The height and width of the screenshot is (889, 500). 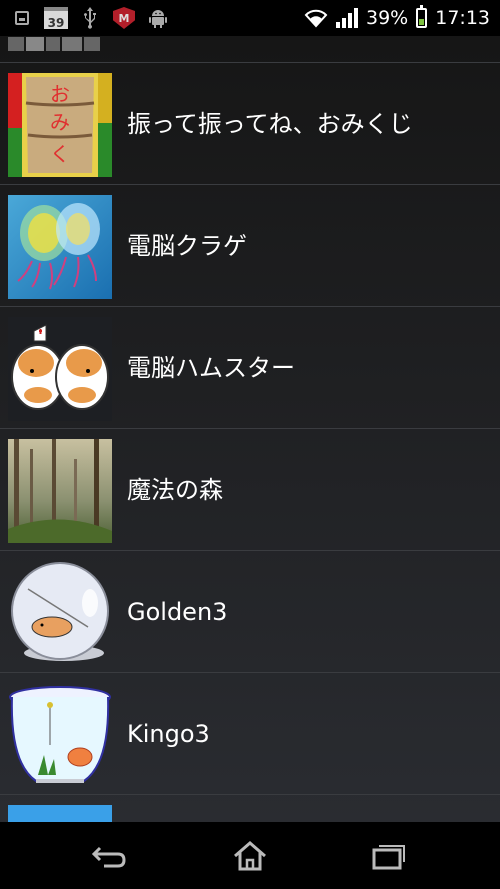 What do you see at coordinates (387, 18) in the screenshot?
I see `battery-percent: 39%` at bounding box center [387, 18].